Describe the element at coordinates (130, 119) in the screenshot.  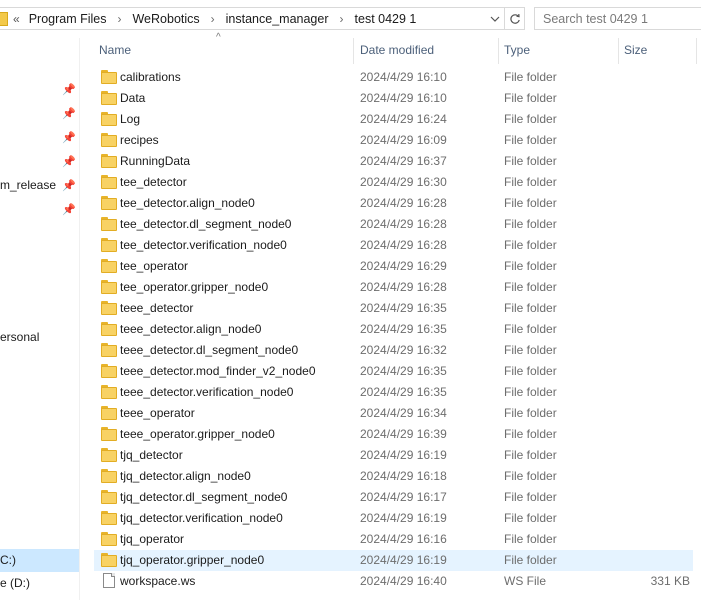
I see `file-name: Log` at that location.